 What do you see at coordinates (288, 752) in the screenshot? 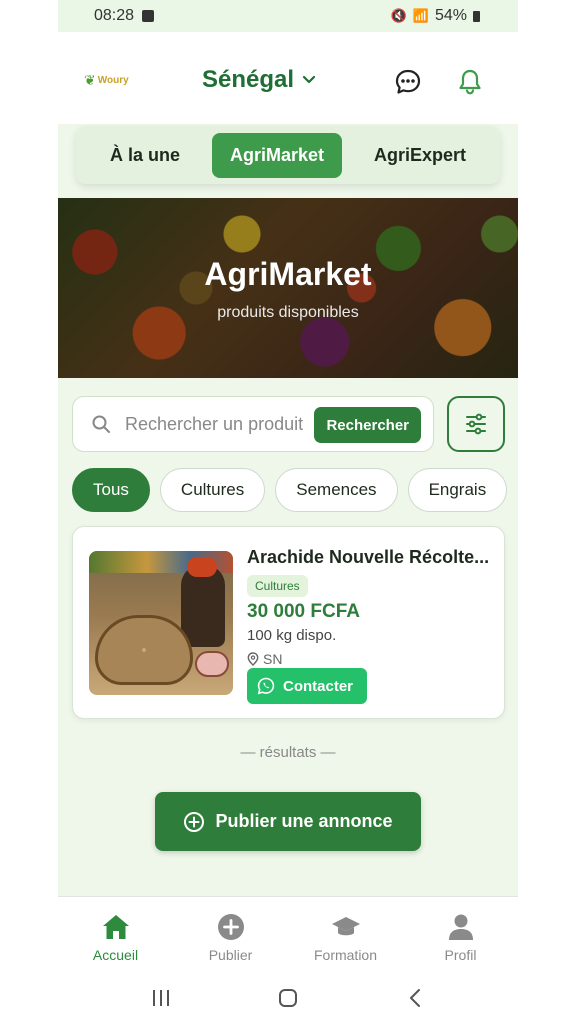
I see `results-label: — résultats —` at bounding box center [288, 752].